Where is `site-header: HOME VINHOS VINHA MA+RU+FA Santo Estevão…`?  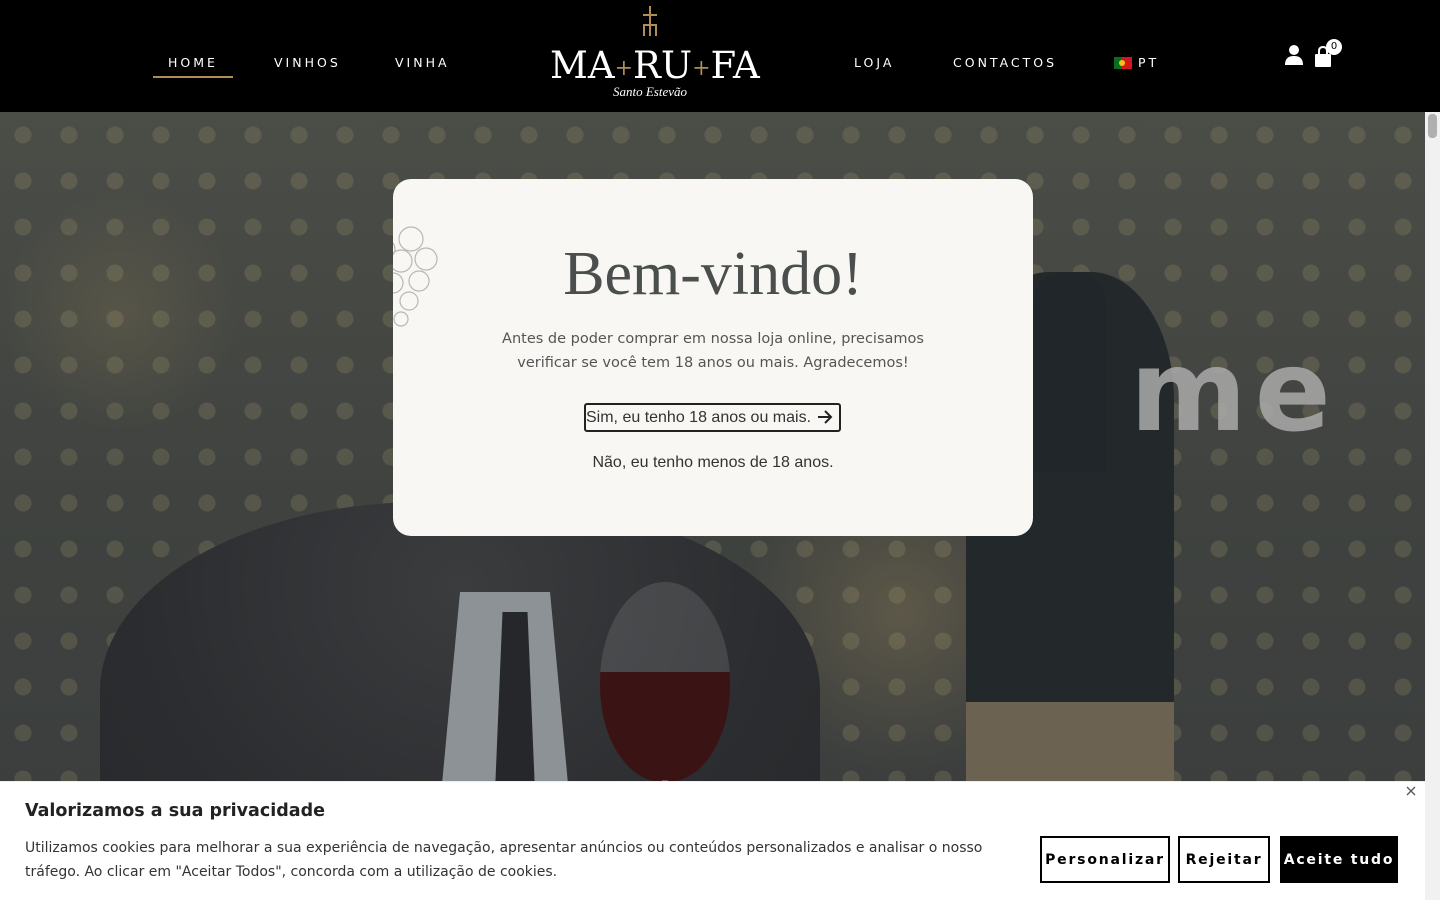
site-header: HOME VINHOS VINHA MA+RU+FA Santo Estevão… is located at coordinates (712, 56).